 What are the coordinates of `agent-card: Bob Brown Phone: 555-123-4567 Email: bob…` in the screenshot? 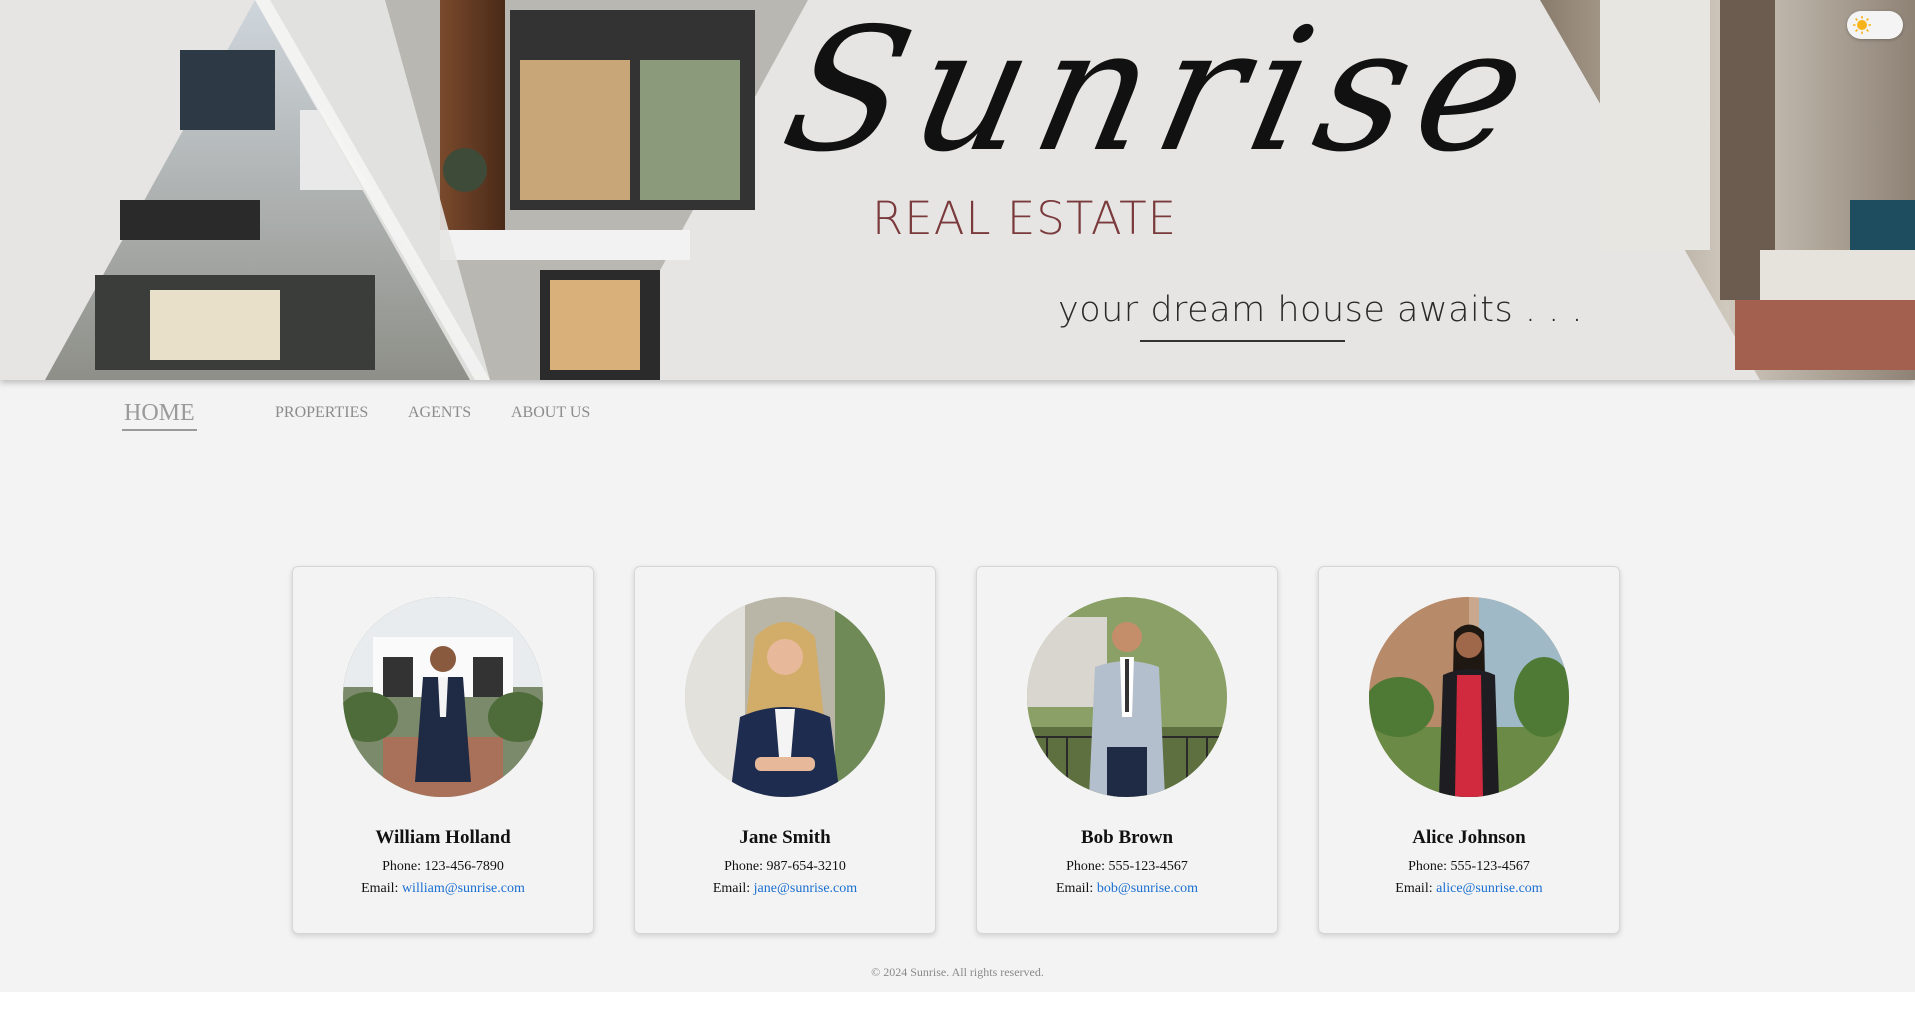 It's located at (1127, 750).